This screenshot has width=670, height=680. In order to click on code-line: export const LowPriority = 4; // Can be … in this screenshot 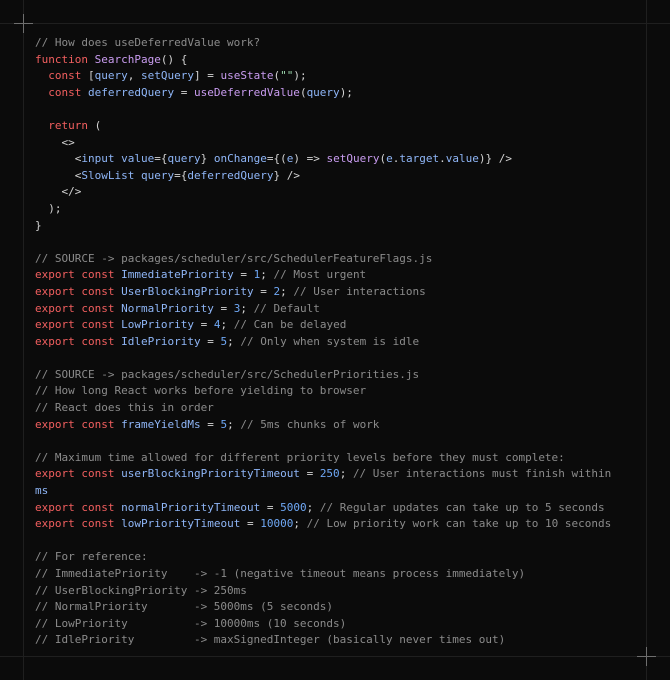, I will do `click(191, 325)`.